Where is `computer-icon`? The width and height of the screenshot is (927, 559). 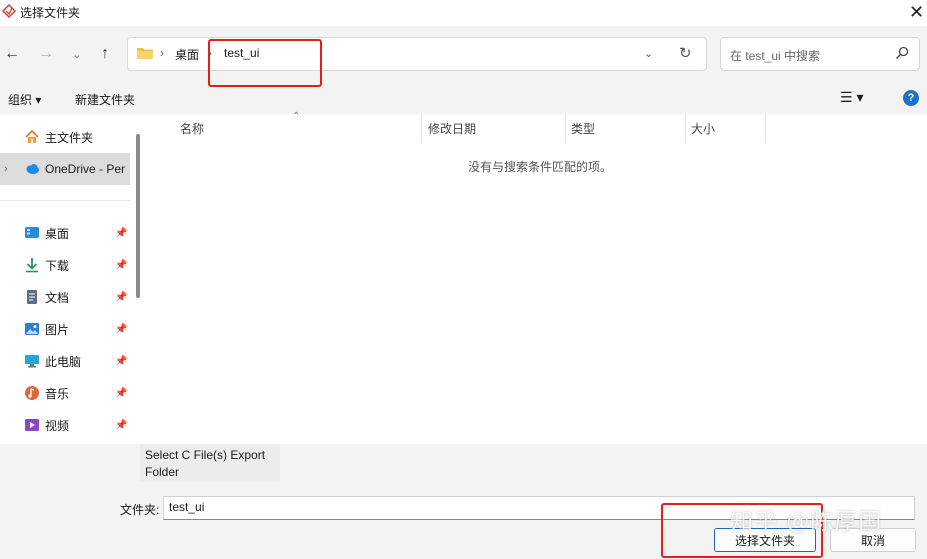
computer-icon is located at coordinates (32, 361).